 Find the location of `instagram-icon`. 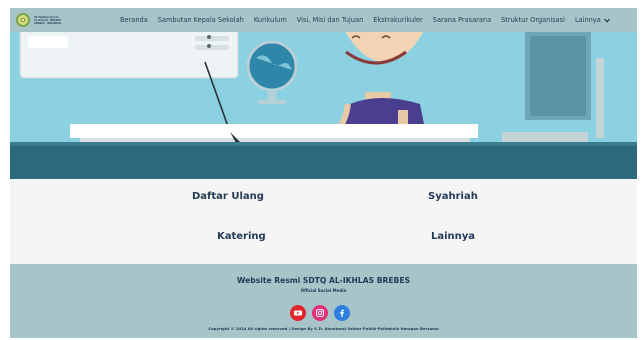

instagram-icon is located at coordinates (320, 313).